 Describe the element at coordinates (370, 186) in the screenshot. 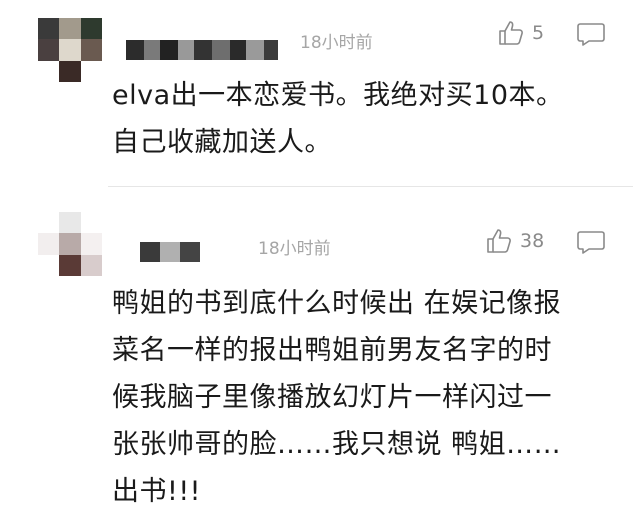

I see `divider` at that location.